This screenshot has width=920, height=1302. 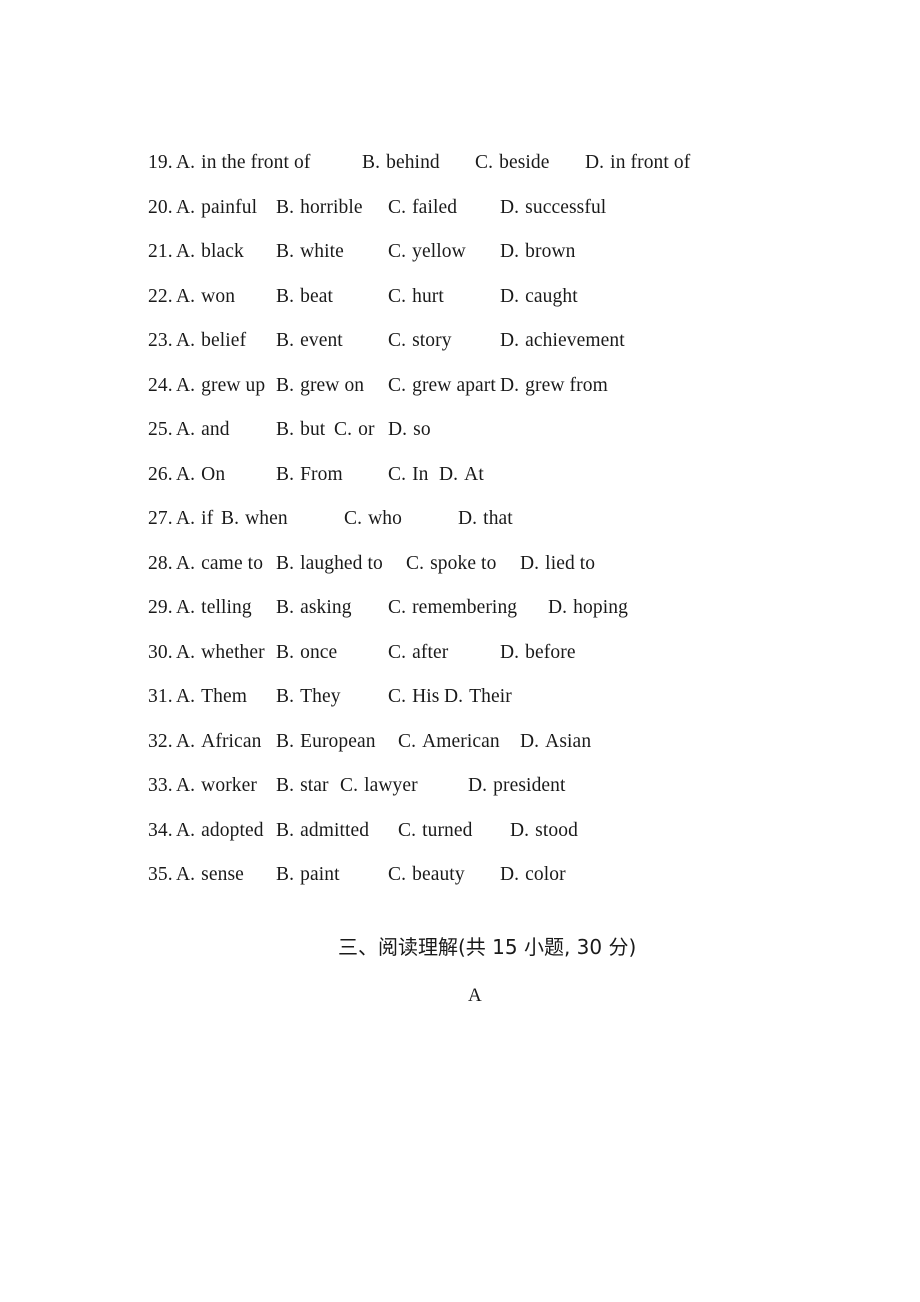 What do you see at coordinates (329, 564) in the screenshot?
I see `answer-option: B. laughed to` at bounding box center [329, 564].